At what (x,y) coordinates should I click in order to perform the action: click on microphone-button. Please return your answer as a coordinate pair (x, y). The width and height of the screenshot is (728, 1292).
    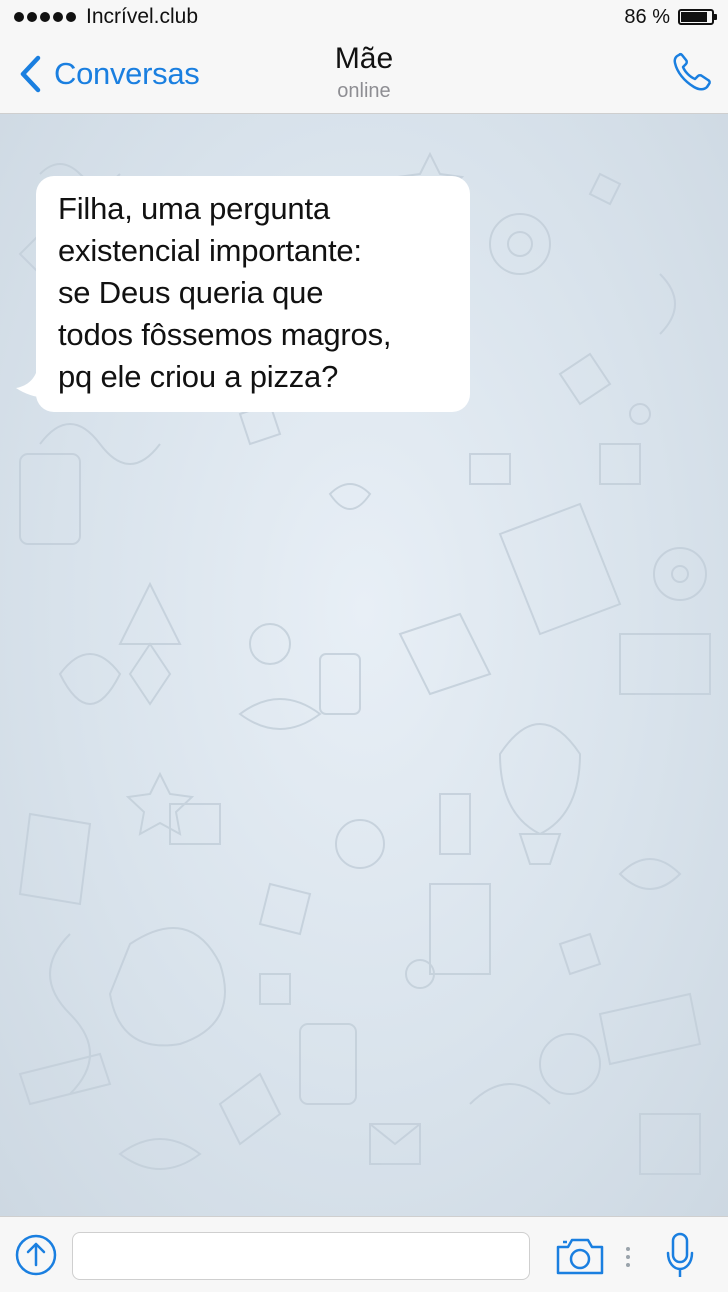
    Looking at the image, I should click on (680, 1256).